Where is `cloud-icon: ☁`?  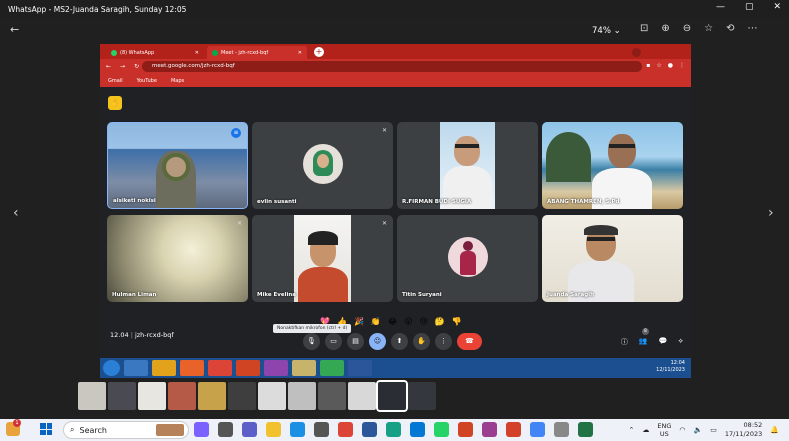 cloud-icon: ☁ is located at coordinates (645, 430).